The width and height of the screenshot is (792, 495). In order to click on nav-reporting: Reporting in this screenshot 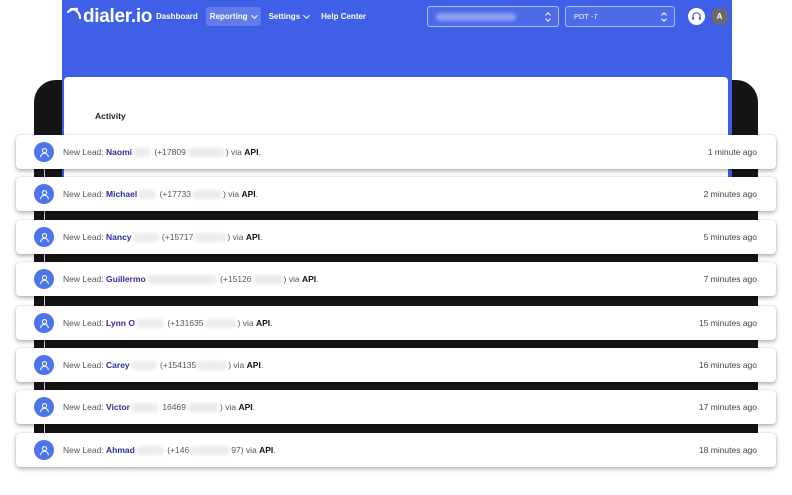, I will do `click(233, 16)`.